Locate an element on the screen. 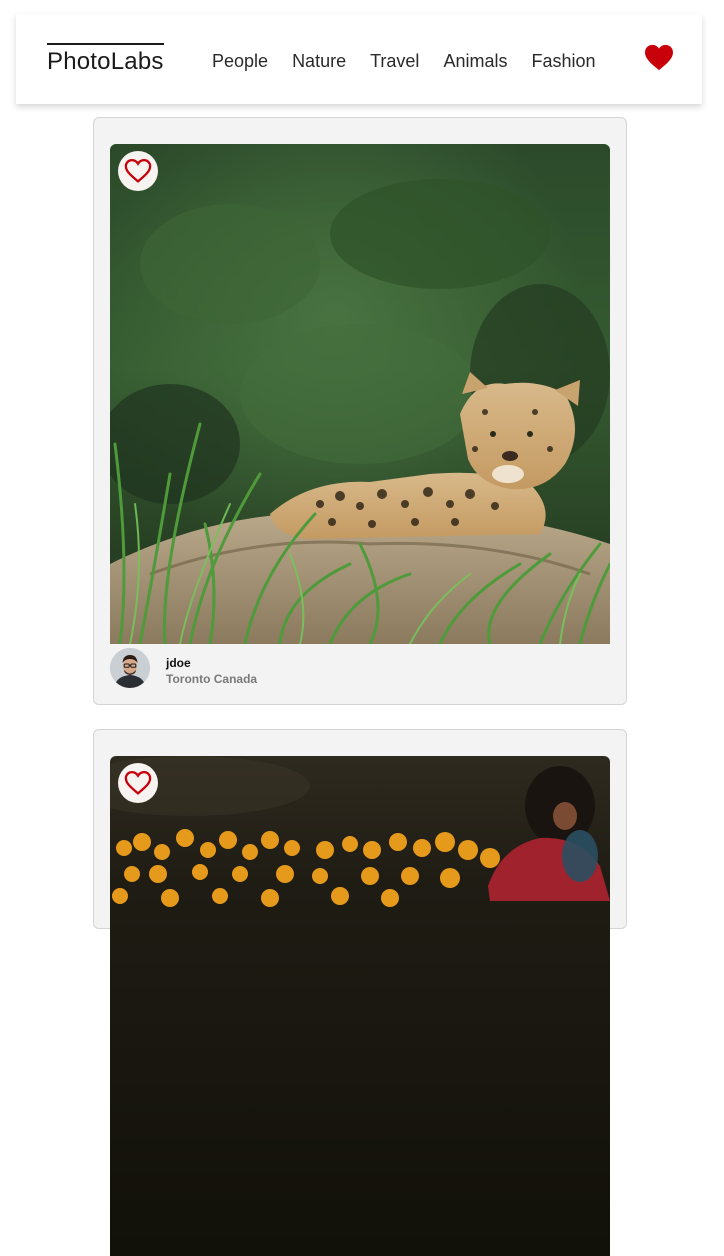 The width and height of the screenshot is (724, 1256). favorites-heart-icon is located at coordinates (659, 58).